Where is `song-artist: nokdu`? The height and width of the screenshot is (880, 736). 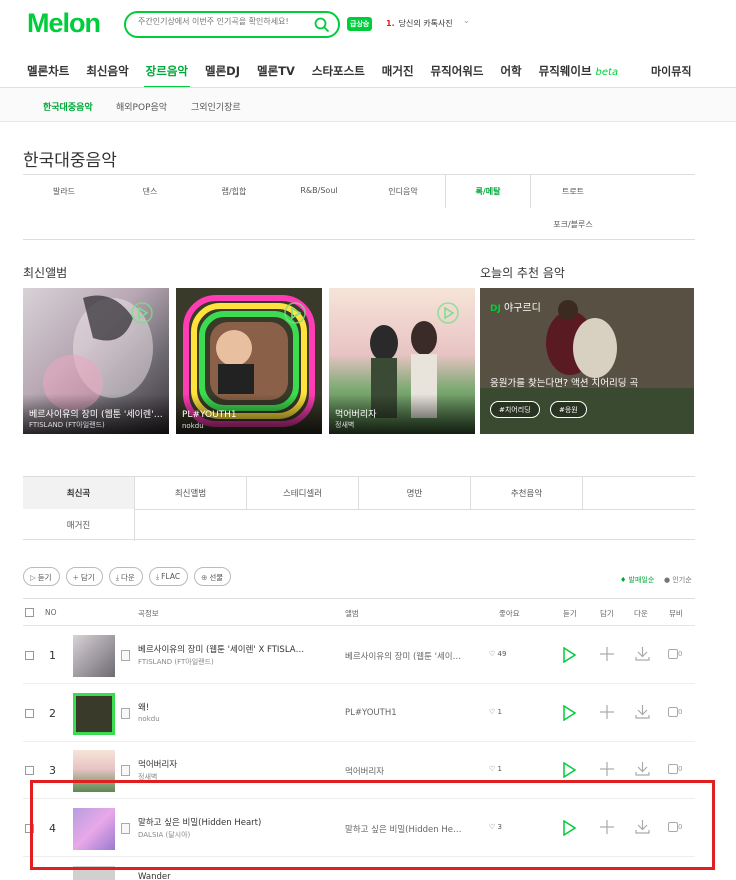
song-artist: nokdu is located at coordinates (149, 719).